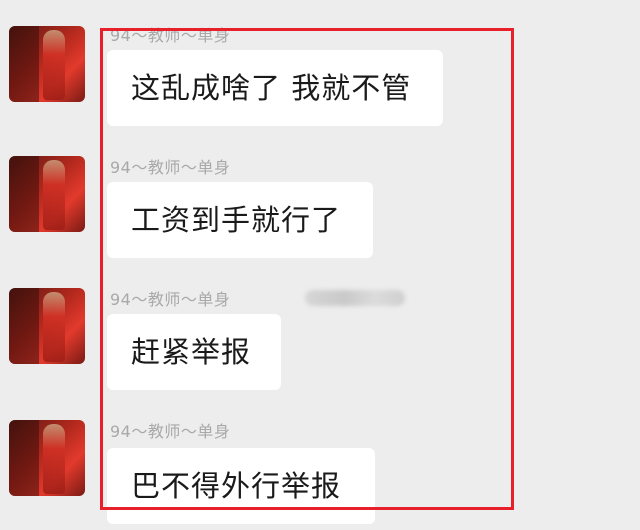  What do you see at coordinates (241, 486) in the screenshot?
I see `message-bubble: 巴不得外行举报` at bounding box center [241, 486].